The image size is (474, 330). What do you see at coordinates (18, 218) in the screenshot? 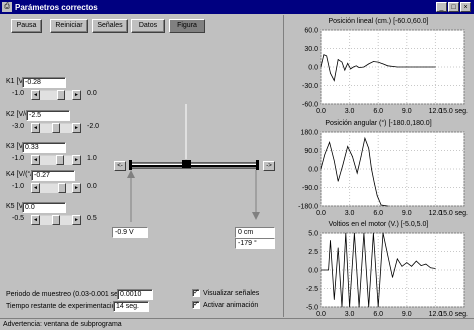
I see `slider-min-label: -0.5` at bounding box center [18, 218].